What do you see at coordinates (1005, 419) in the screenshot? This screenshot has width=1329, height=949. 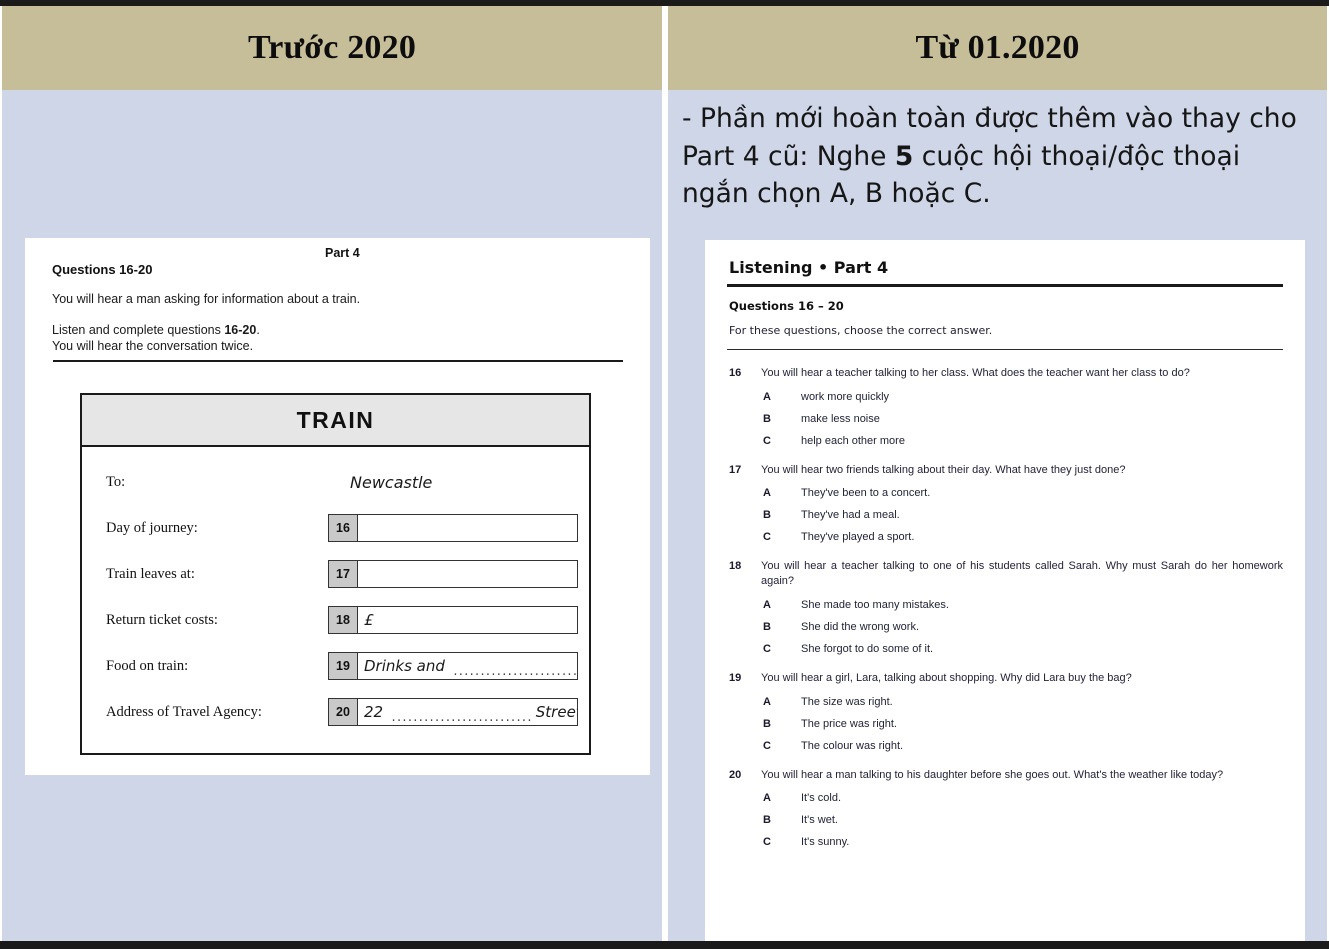 I see `option-row: B make less noise` at bounding box center [1005, 419].